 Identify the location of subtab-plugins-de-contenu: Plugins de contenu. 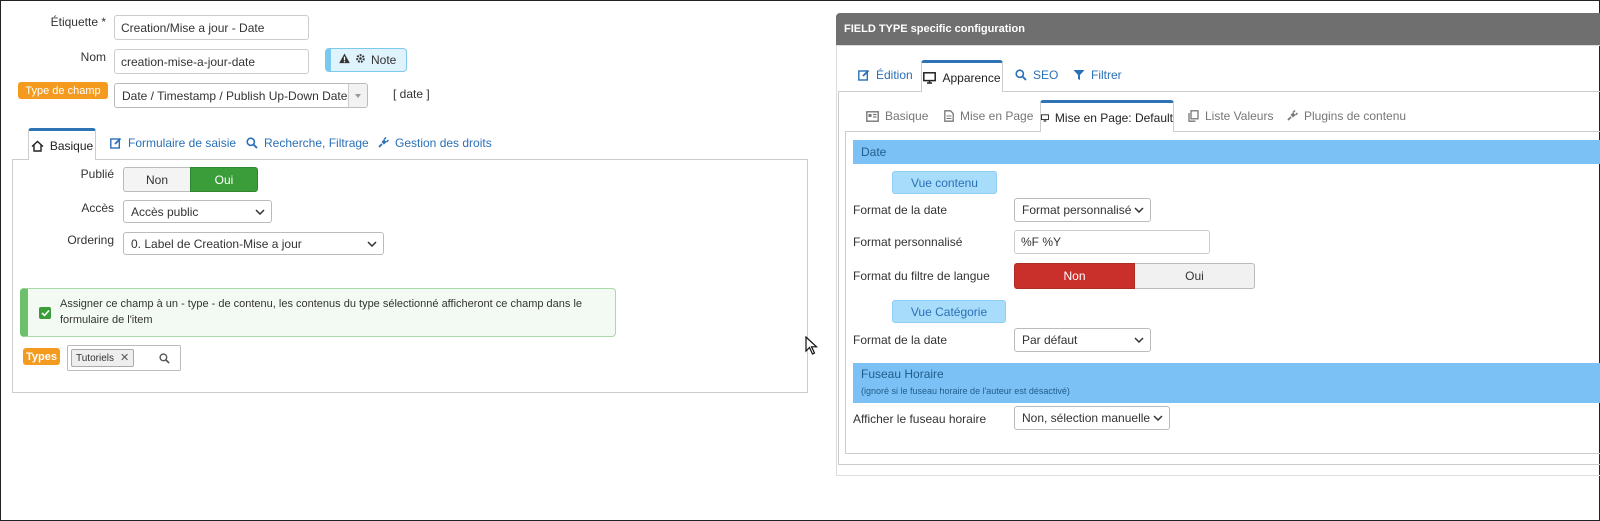
(1346, 116).